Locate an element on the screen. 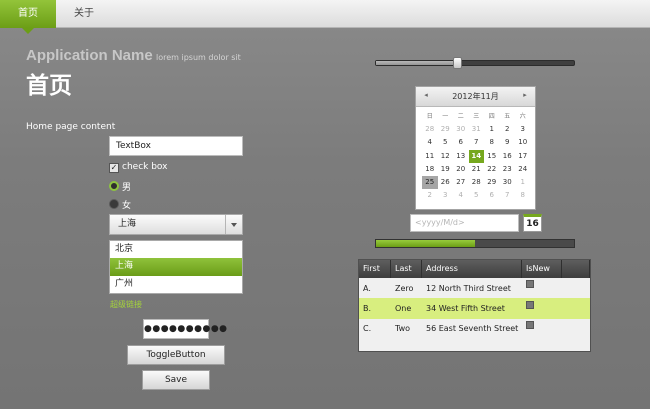 The image size is (650, 409). toggle-button: ToggleButton is located at coordinates (176, 355).